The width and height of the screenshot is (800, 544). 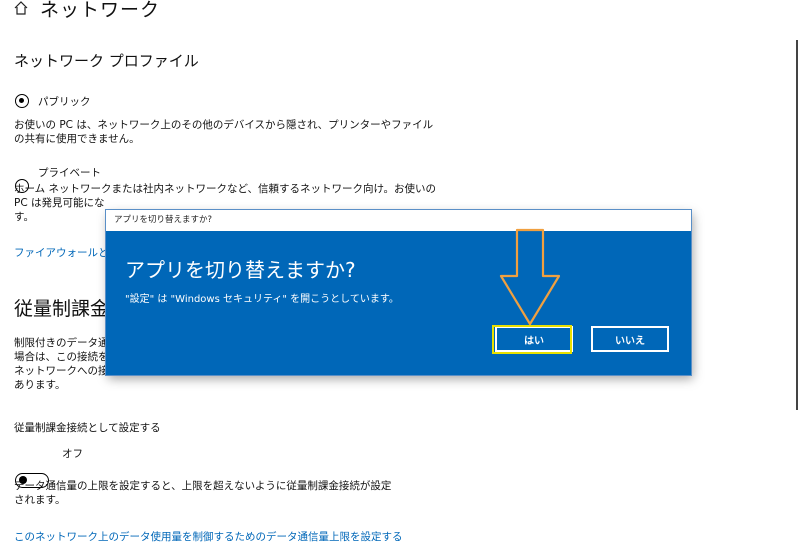 I want to click on dialog-message: "設定" は "Windows セキュリティ" を開こうとしています。, so click(x=262, y=299).